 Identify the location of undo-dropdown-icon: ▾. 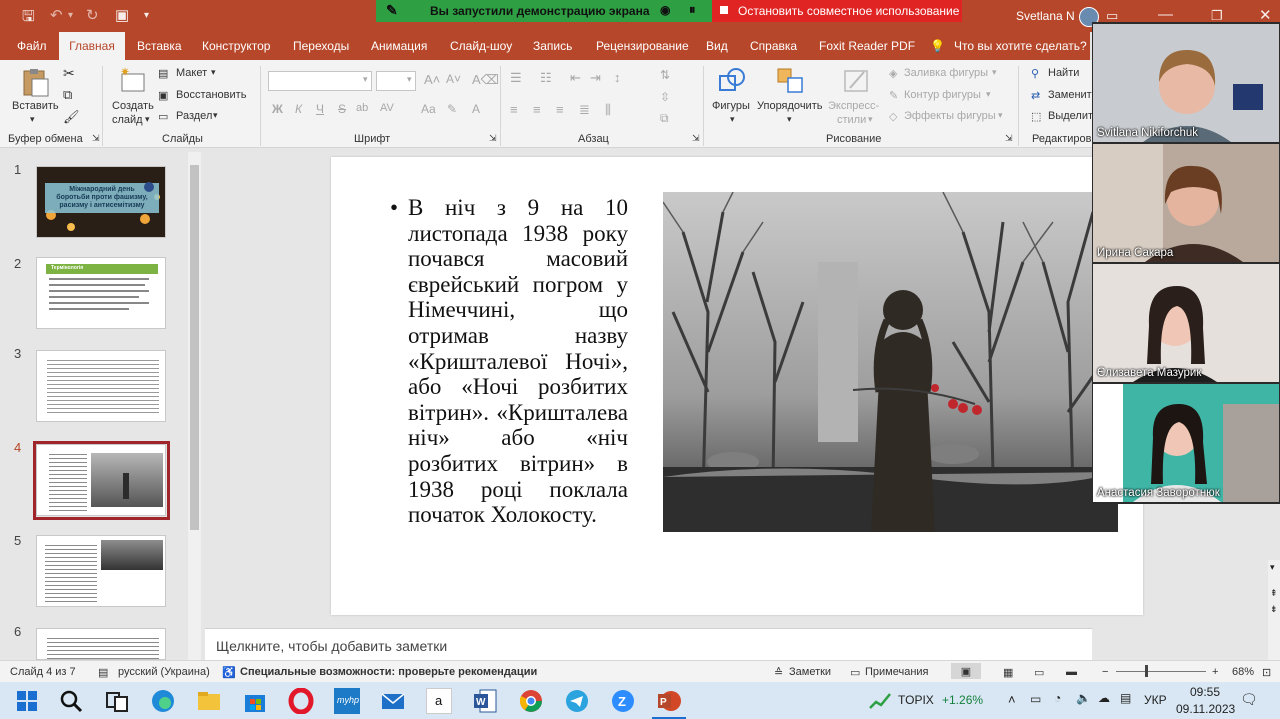
(70, 15).